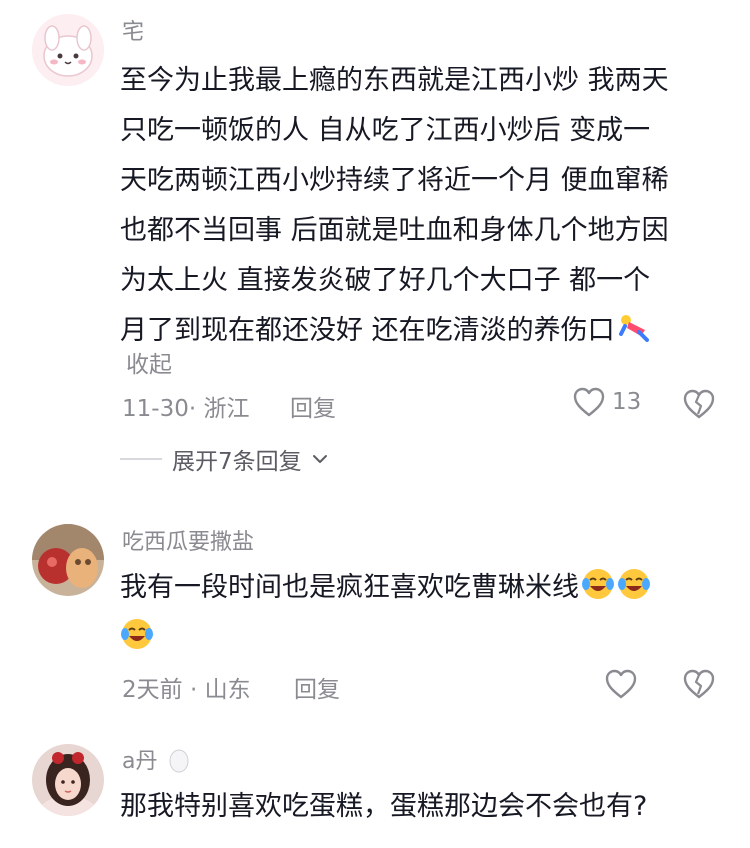  What do you see at coordinates (606, 402) in the screenshot?
I see `like-button: 13` at bounding box center [606, 402].